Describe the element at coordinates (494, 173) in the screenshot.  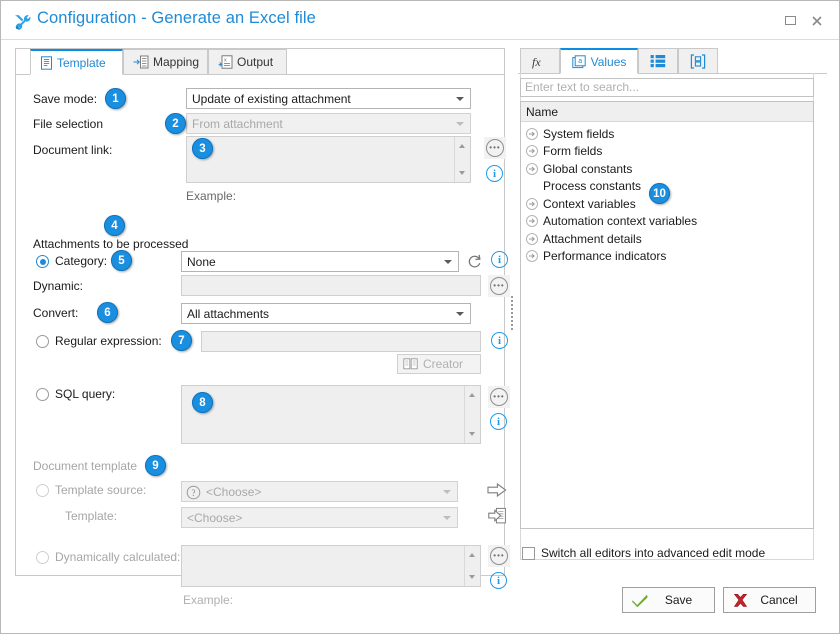
I see `document-link-info-icon: i` at that location.